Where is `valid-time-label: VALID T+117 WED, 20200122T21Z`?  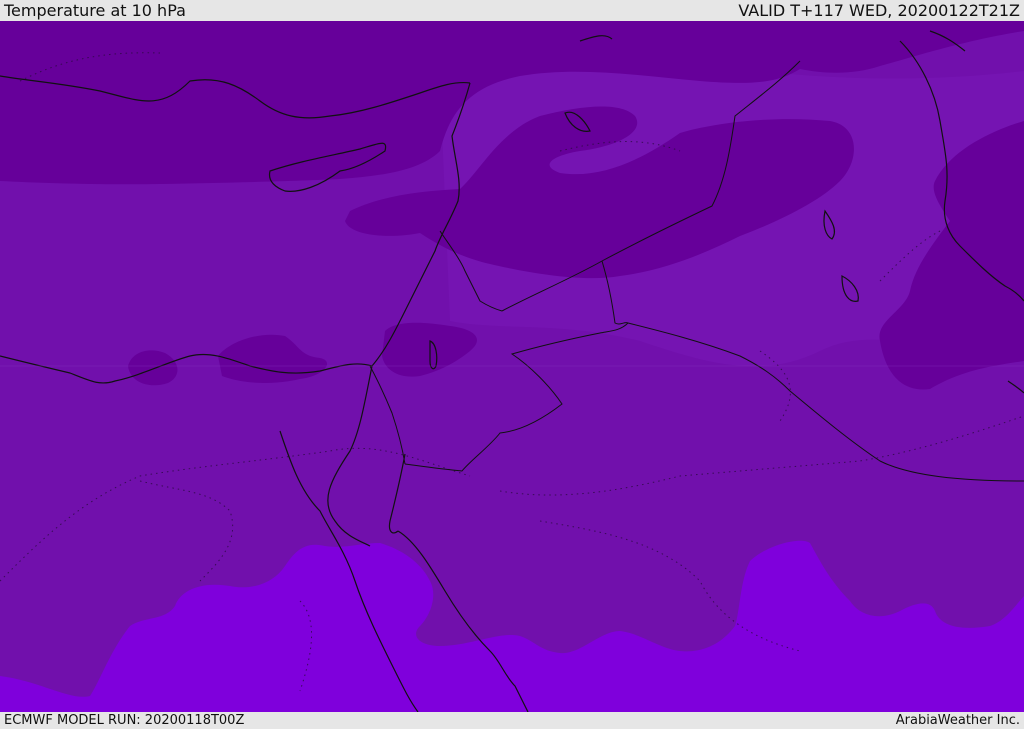
valid-time-label: VALID T+117 WED, 20200122T21Z is located at coordinates (879, 10).